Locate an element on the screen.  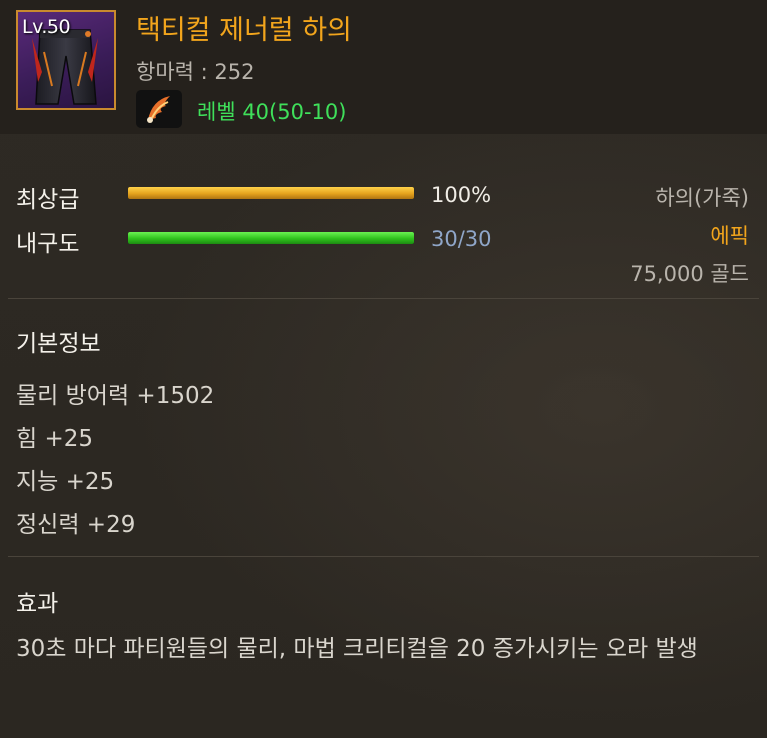
durability-bar is located at coordinates (271, 238).